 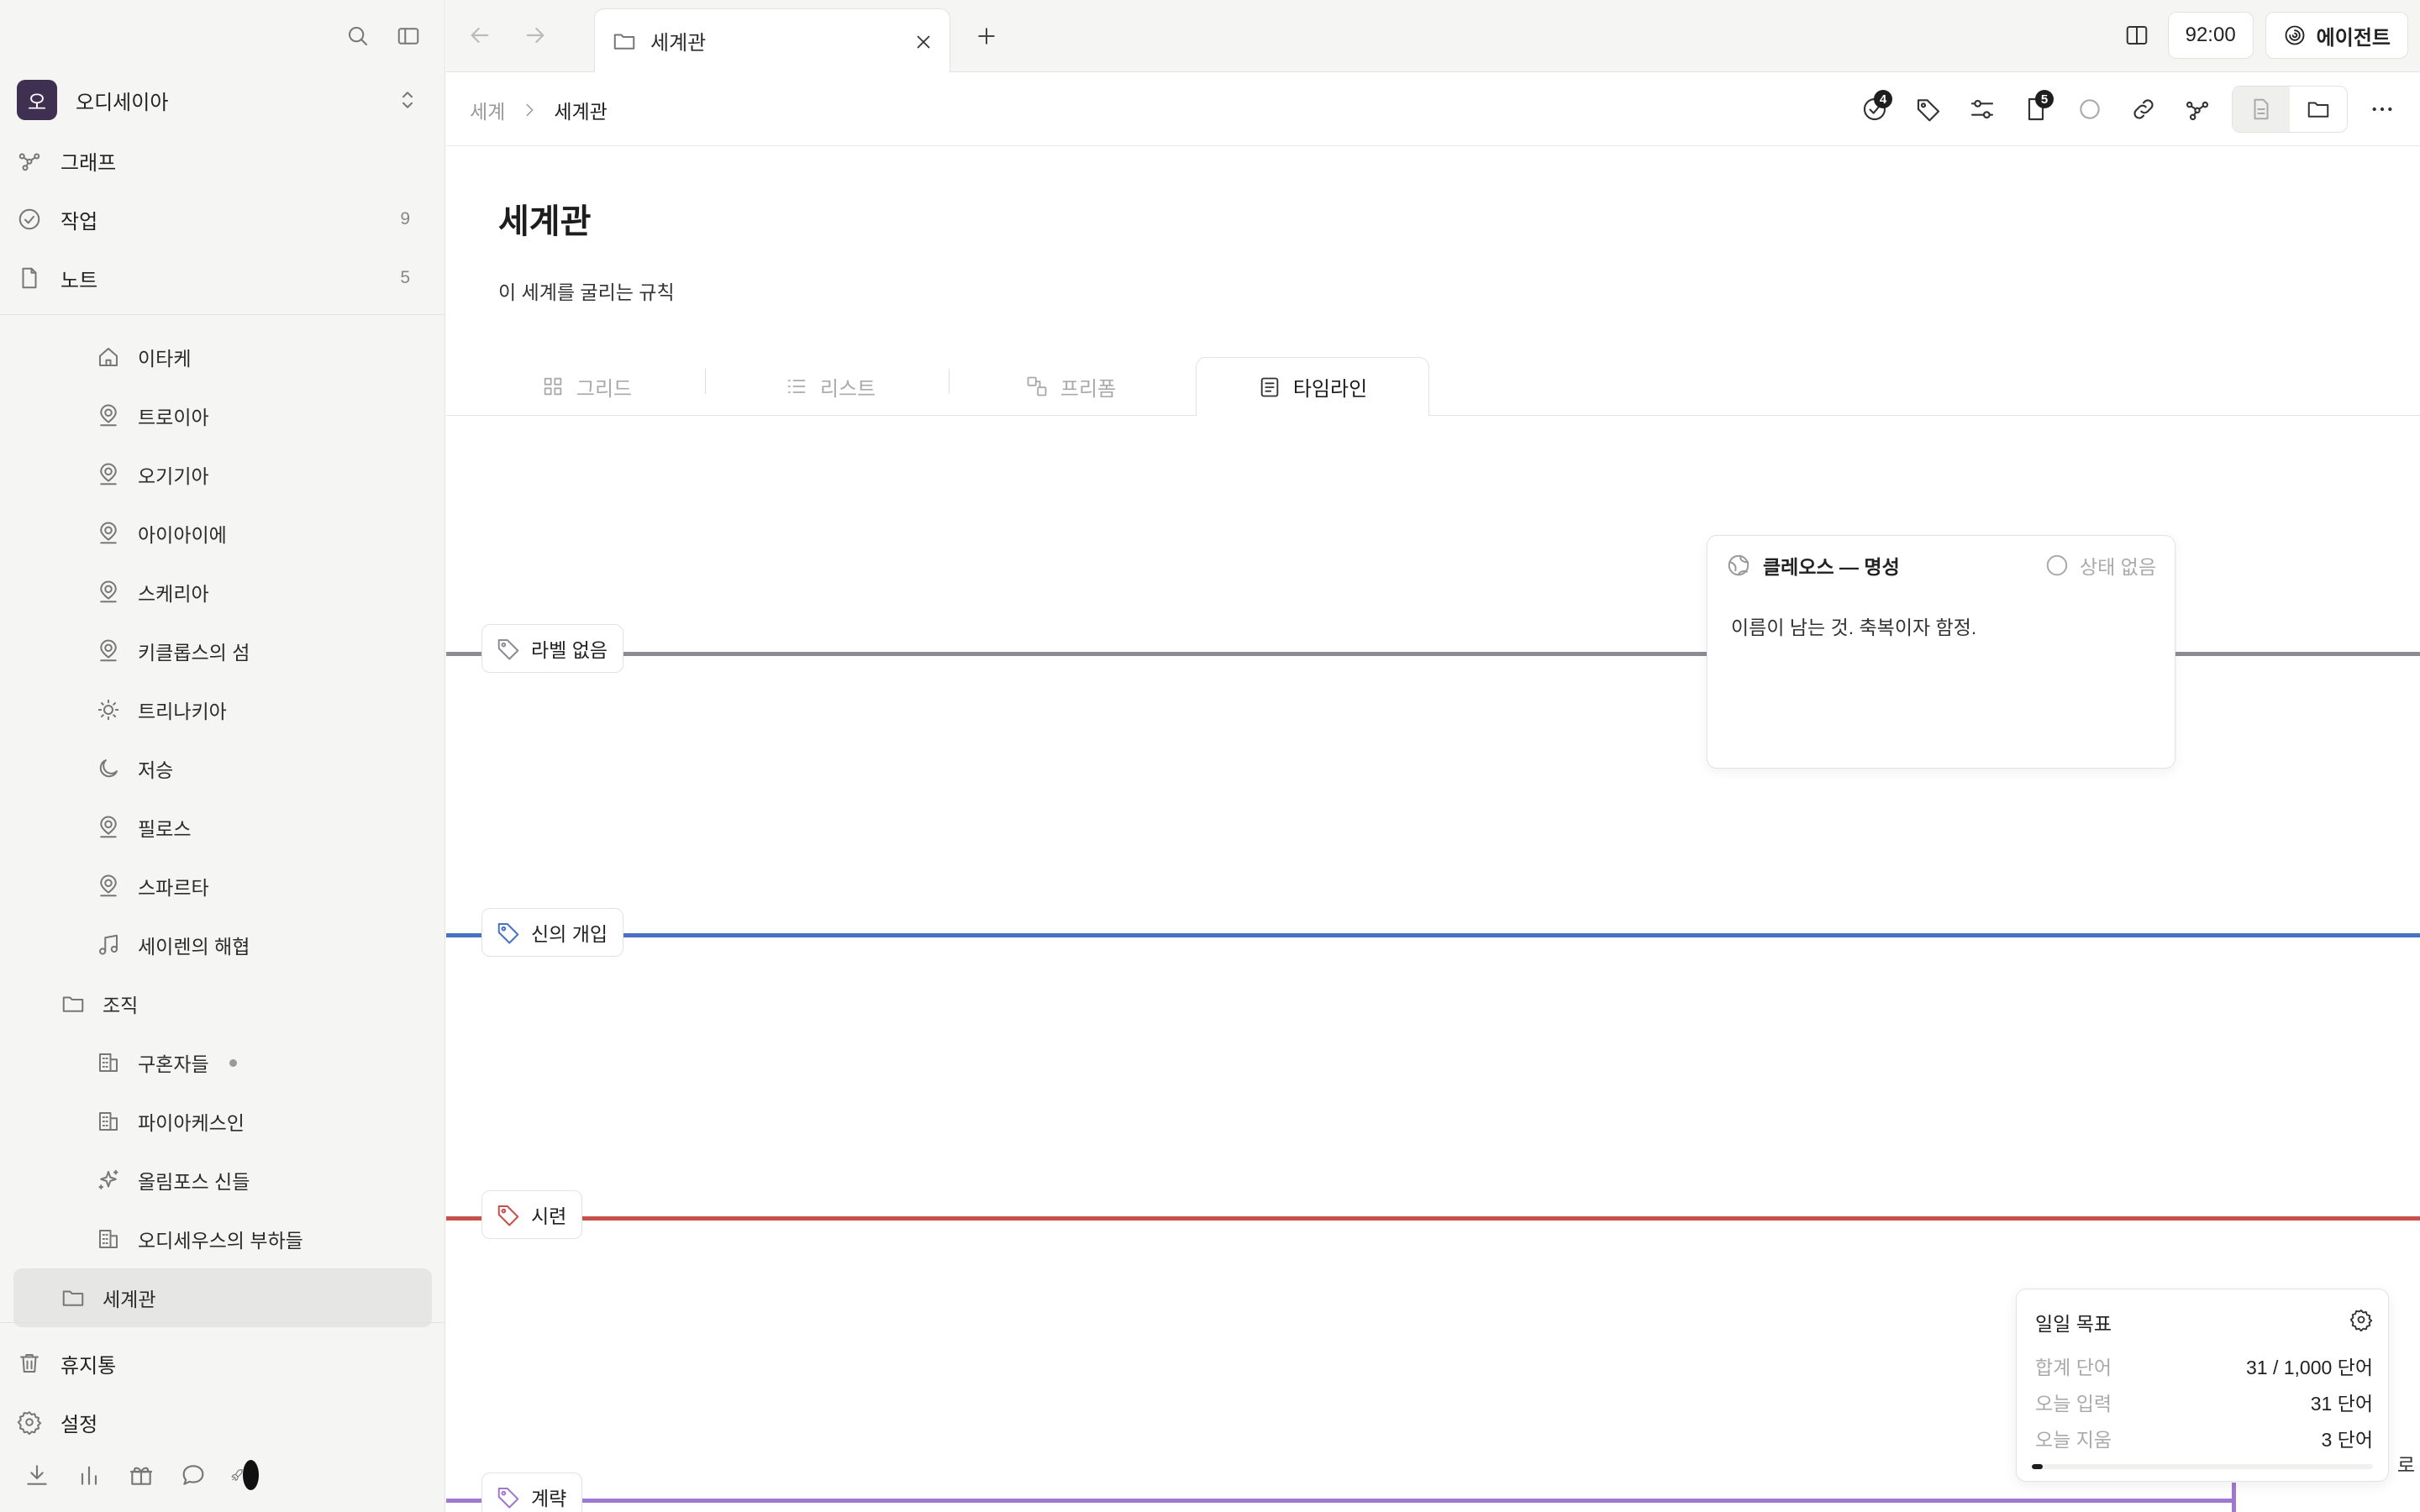 I want to click on document-icon, so click(x=2262, y=109).